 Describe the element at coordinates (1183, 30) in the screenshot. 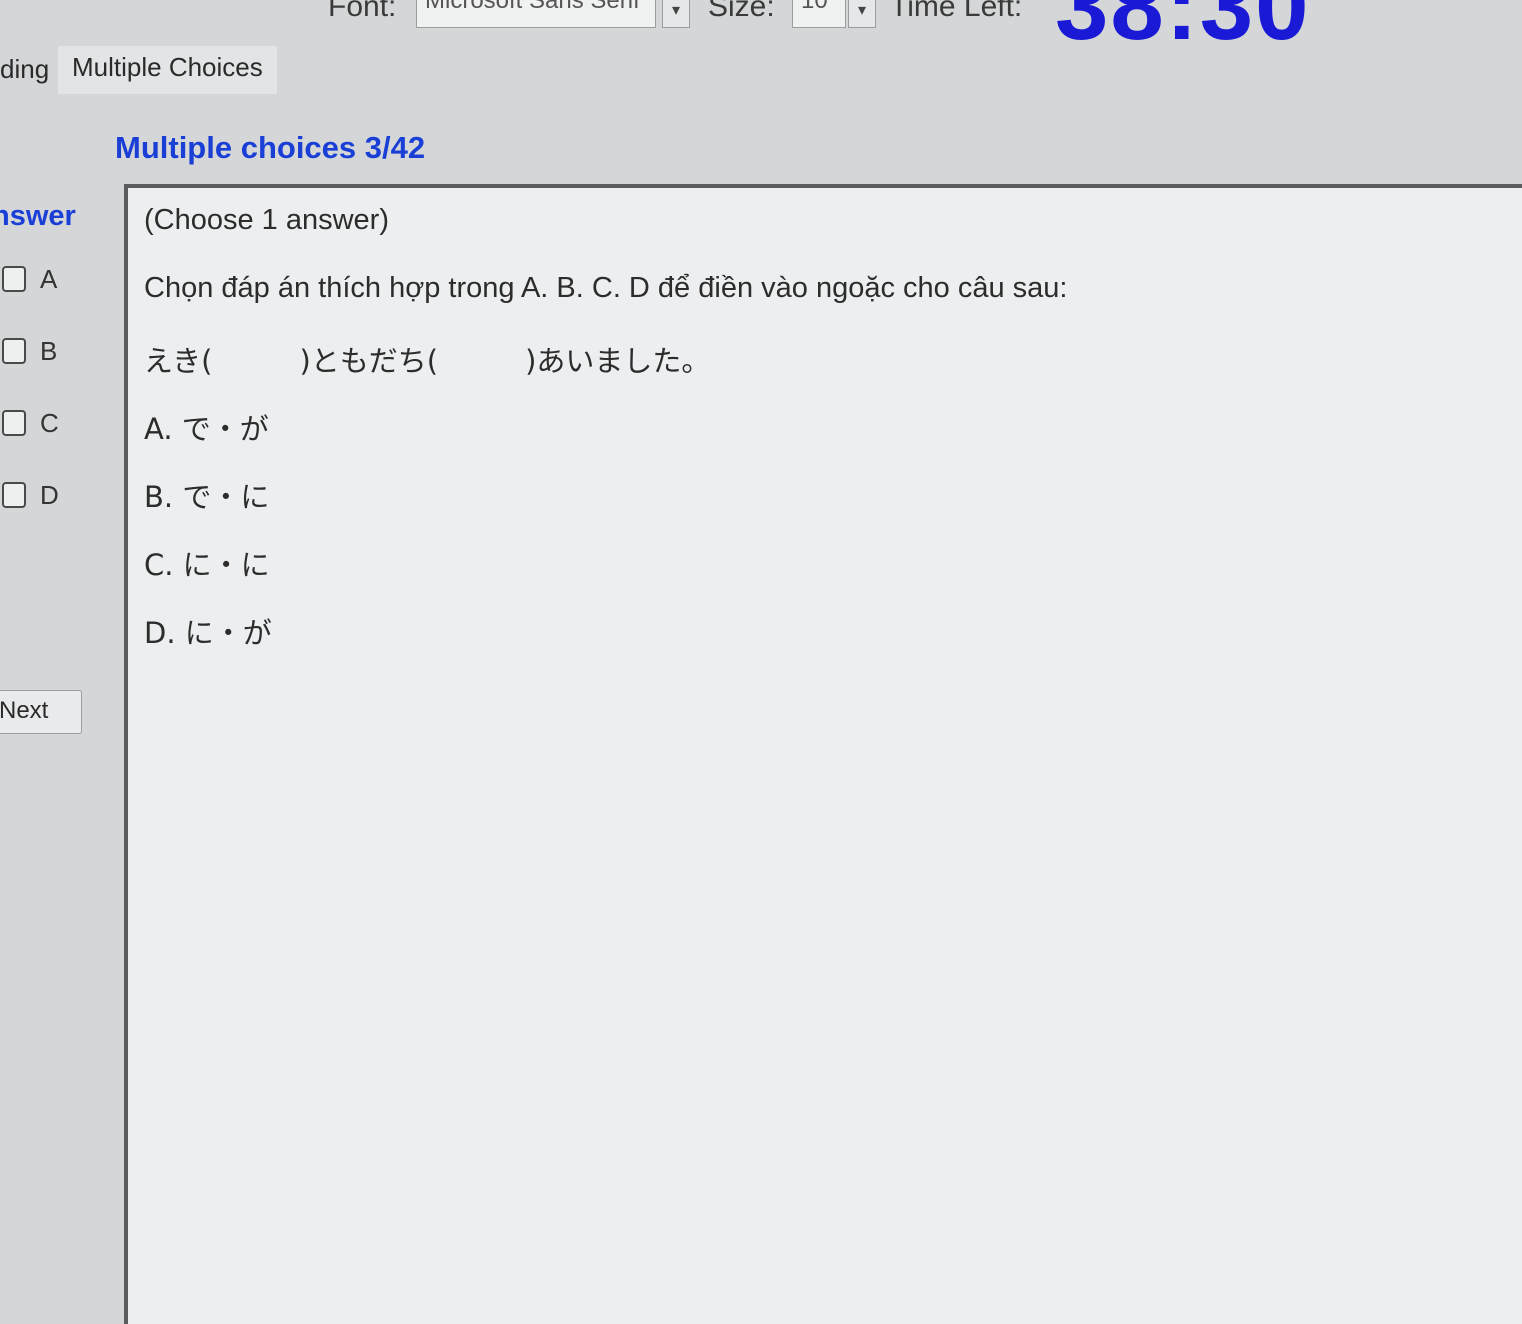

I see `countdown-timer: 38:30` at that location.